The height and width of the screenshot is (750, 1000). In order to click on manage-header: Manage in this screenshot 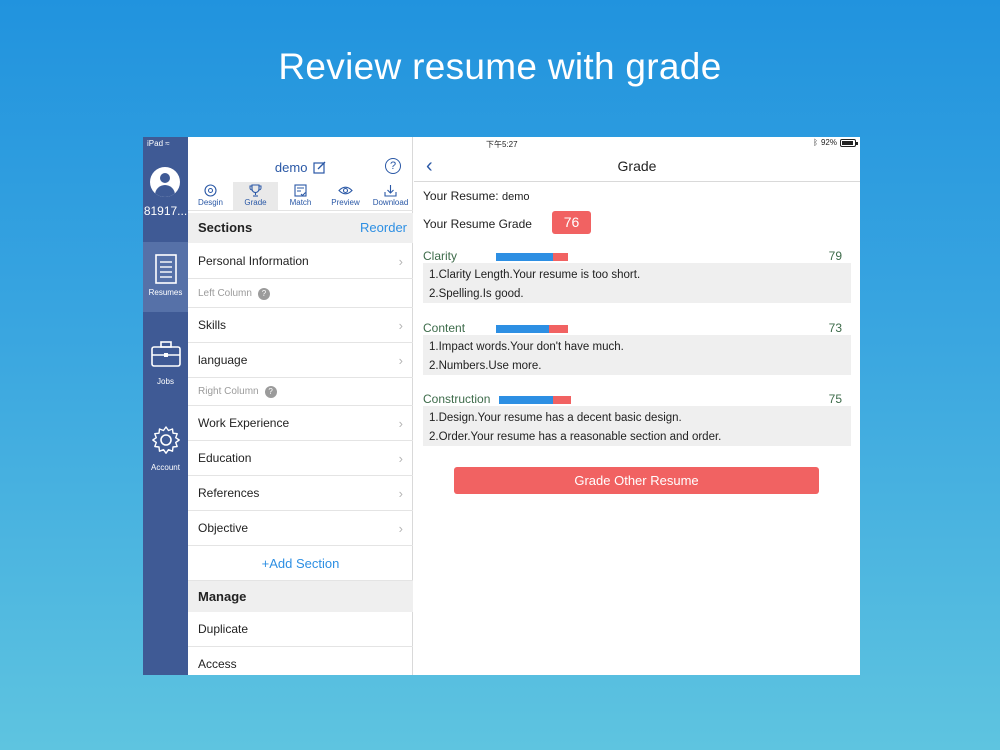, I will do `click(300, 596)`.